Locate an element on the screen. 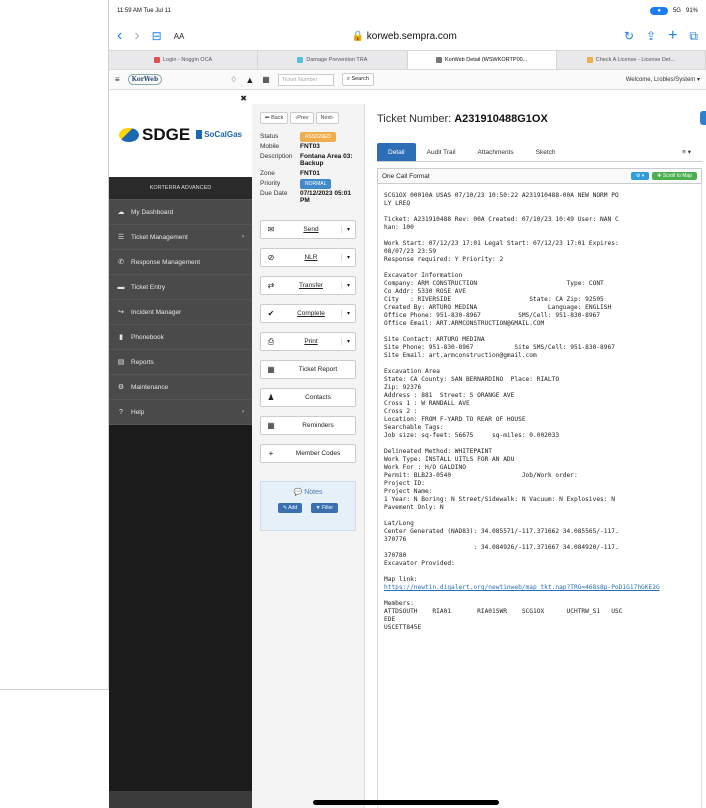 The image size is (706, 808). tab-menu-icon: ≡ ▾ is located at coordinates (686, 151).